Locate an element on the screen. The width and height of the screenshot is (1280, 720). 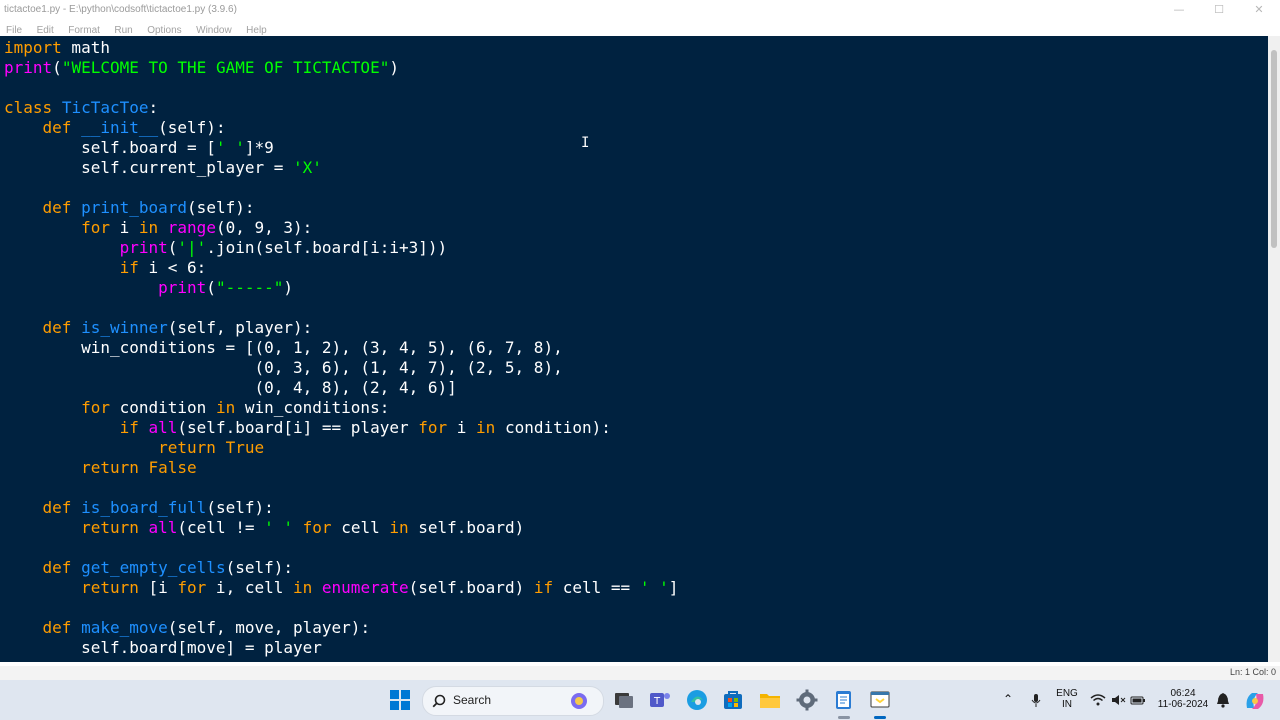
code-line: self.board[move] = player is located at coordinates (341, 648).